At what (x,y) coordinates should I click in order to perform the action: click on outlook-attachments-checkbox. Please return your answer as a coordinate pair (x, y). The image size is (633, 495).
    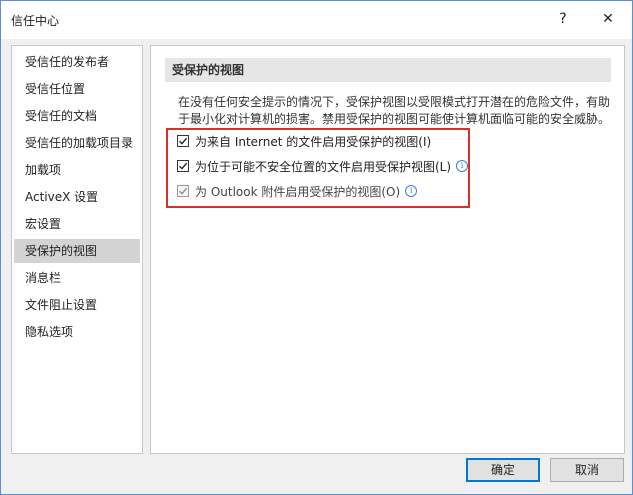
    Looking at the image, I should click on (183, 191).